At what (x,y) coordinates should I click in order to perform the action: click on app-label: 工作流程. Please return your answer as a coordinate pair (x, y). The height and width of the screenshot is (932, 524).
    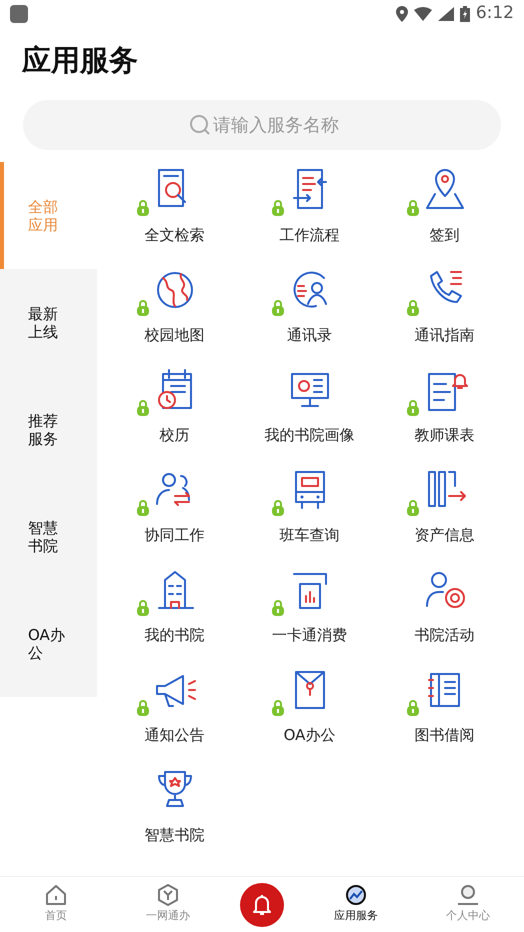
    Looking at the image, I should click on (310, 235).